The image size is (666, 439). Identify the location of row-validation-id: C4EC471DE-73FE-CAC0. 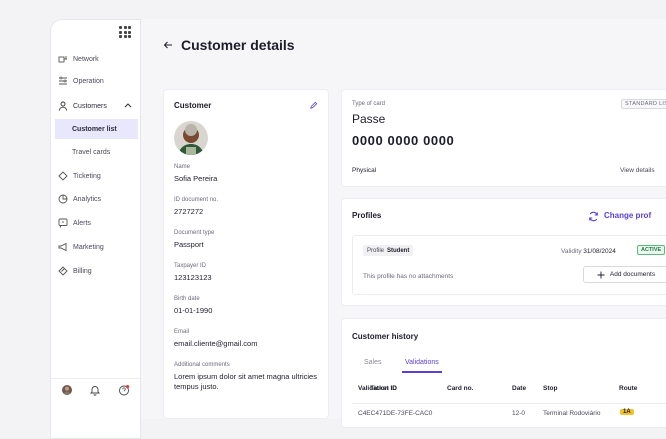
(395, 413).